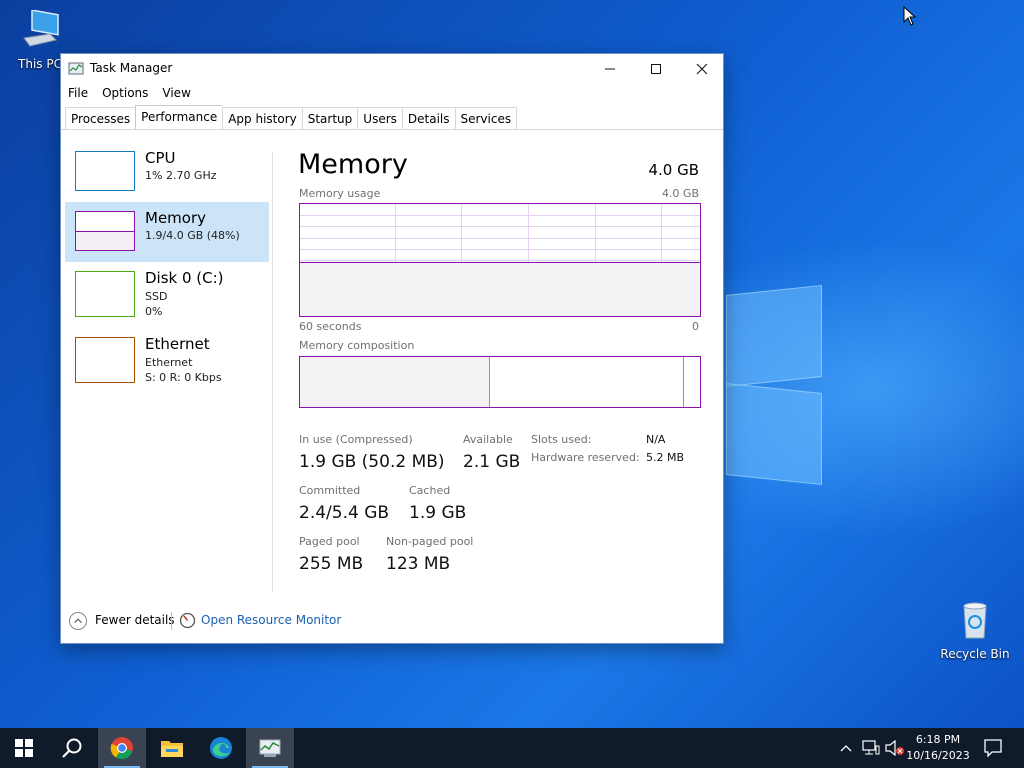 The image size is (1024, 768). Describe the element at coordinates (379, 118) in the screenshot. I see `tab-users: Users` at that location.